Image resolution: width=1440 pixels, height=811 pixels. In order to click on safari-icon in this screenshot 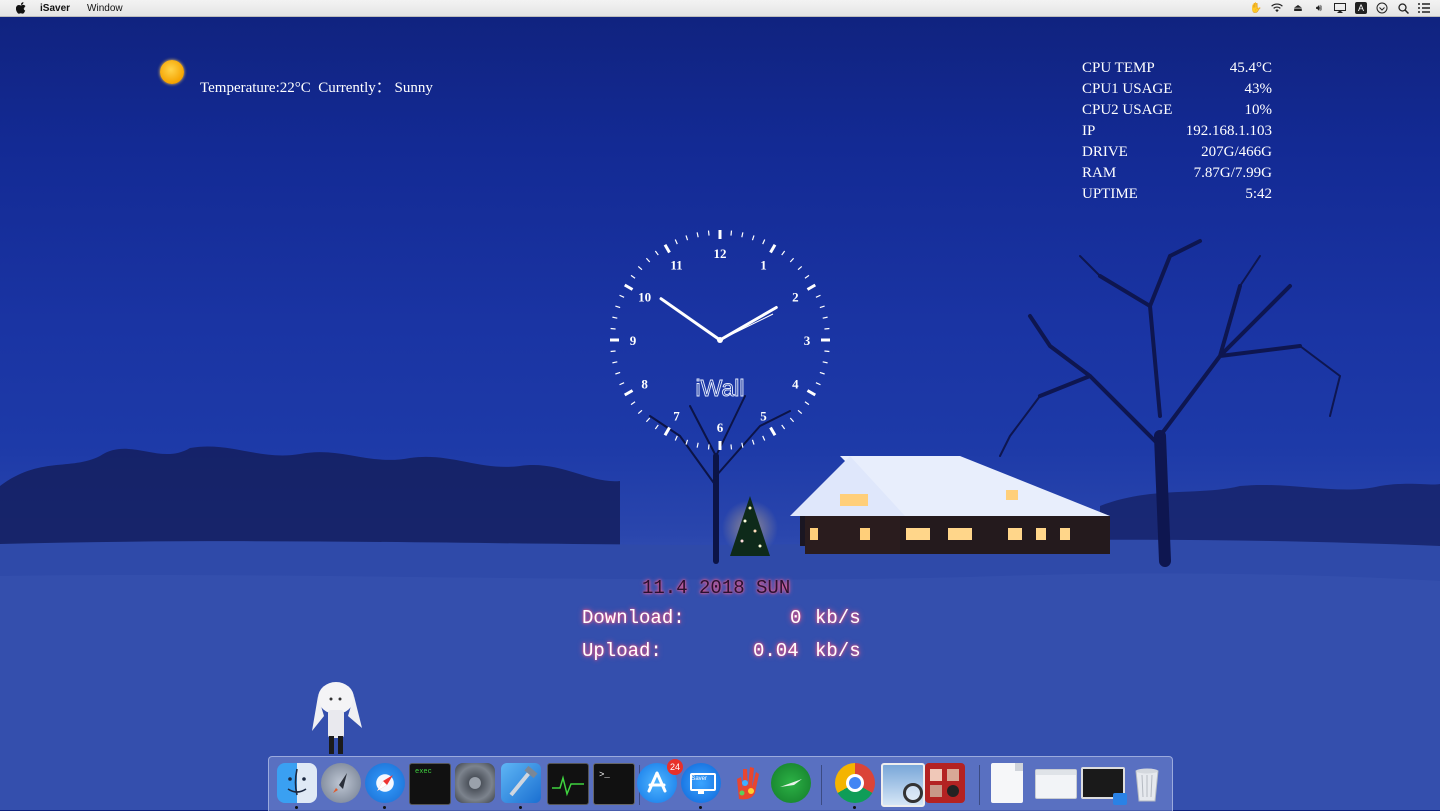, I will do `click(385, 783)`.